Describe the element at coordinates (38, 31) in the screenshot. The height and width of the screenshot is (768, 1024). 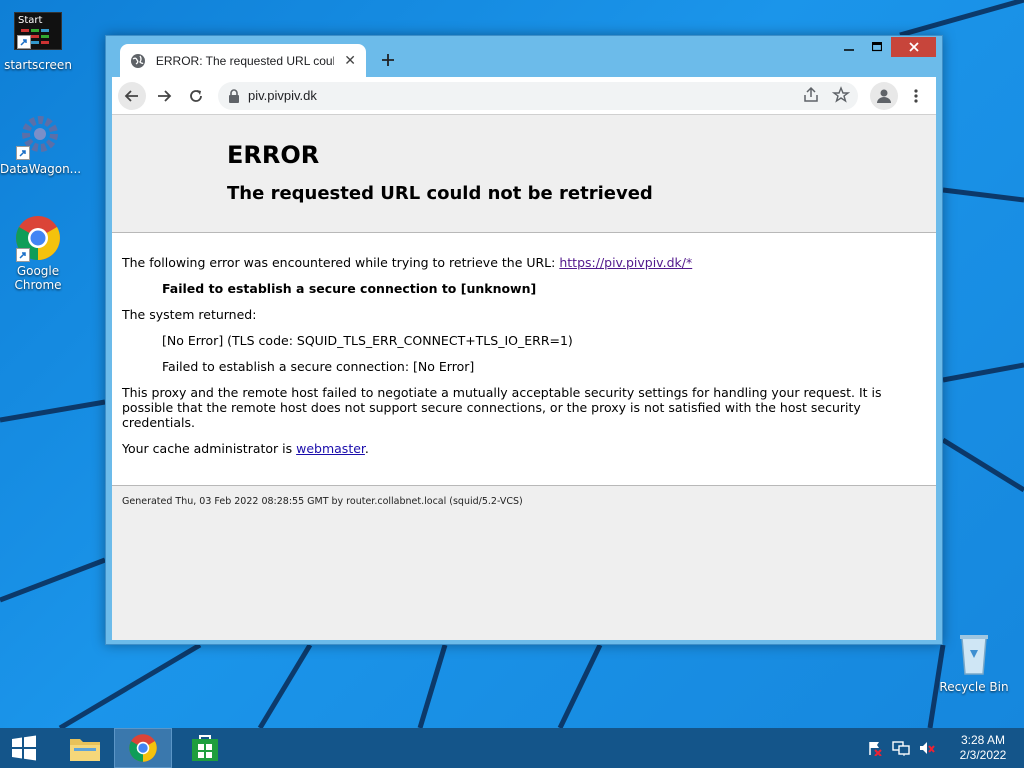
I see `startscreen-icon: Start` at that location.